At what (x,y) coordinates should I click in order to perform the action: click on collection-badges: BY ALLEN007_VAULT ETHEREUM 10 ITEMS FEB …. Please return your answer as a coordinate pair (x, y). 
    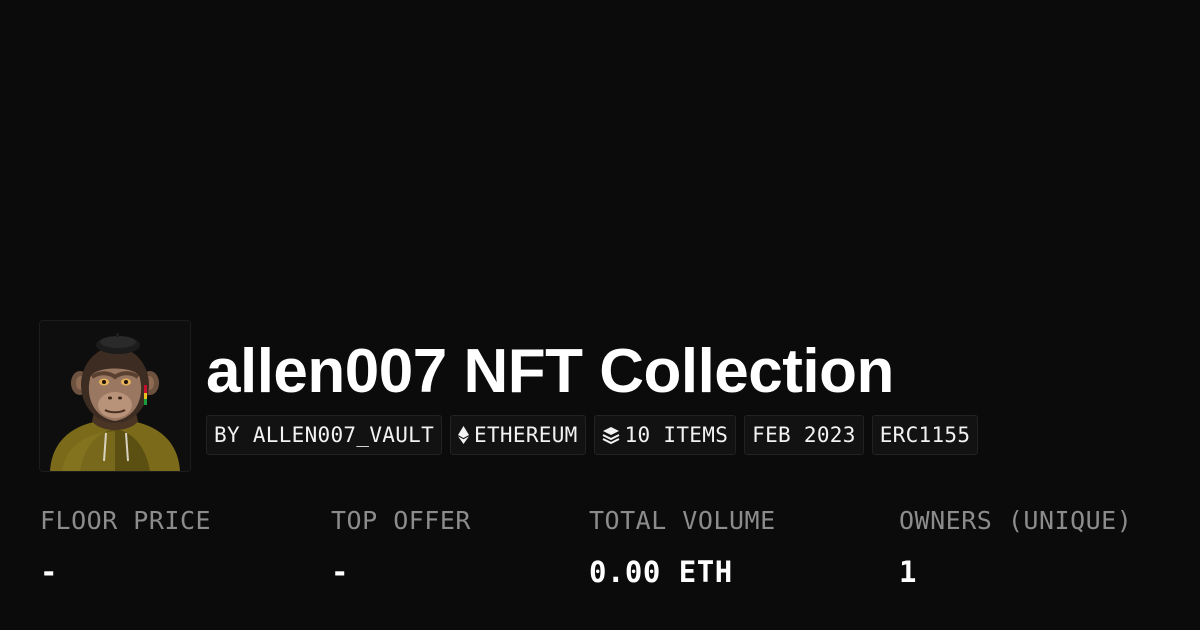
    Looking at the image, I should click on (592, 435).